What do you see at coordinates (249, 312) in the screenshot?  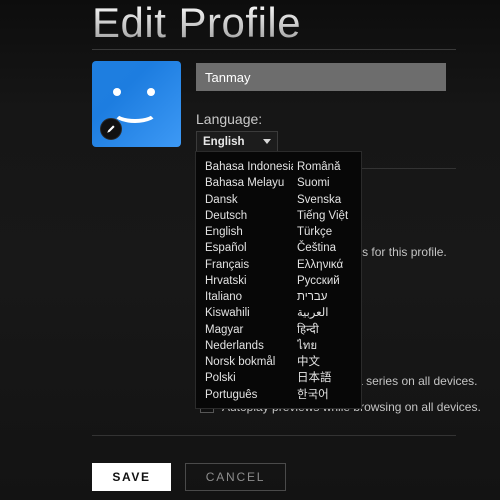 I see `language-option: Kiswahili` at bounding box center [249, 312].